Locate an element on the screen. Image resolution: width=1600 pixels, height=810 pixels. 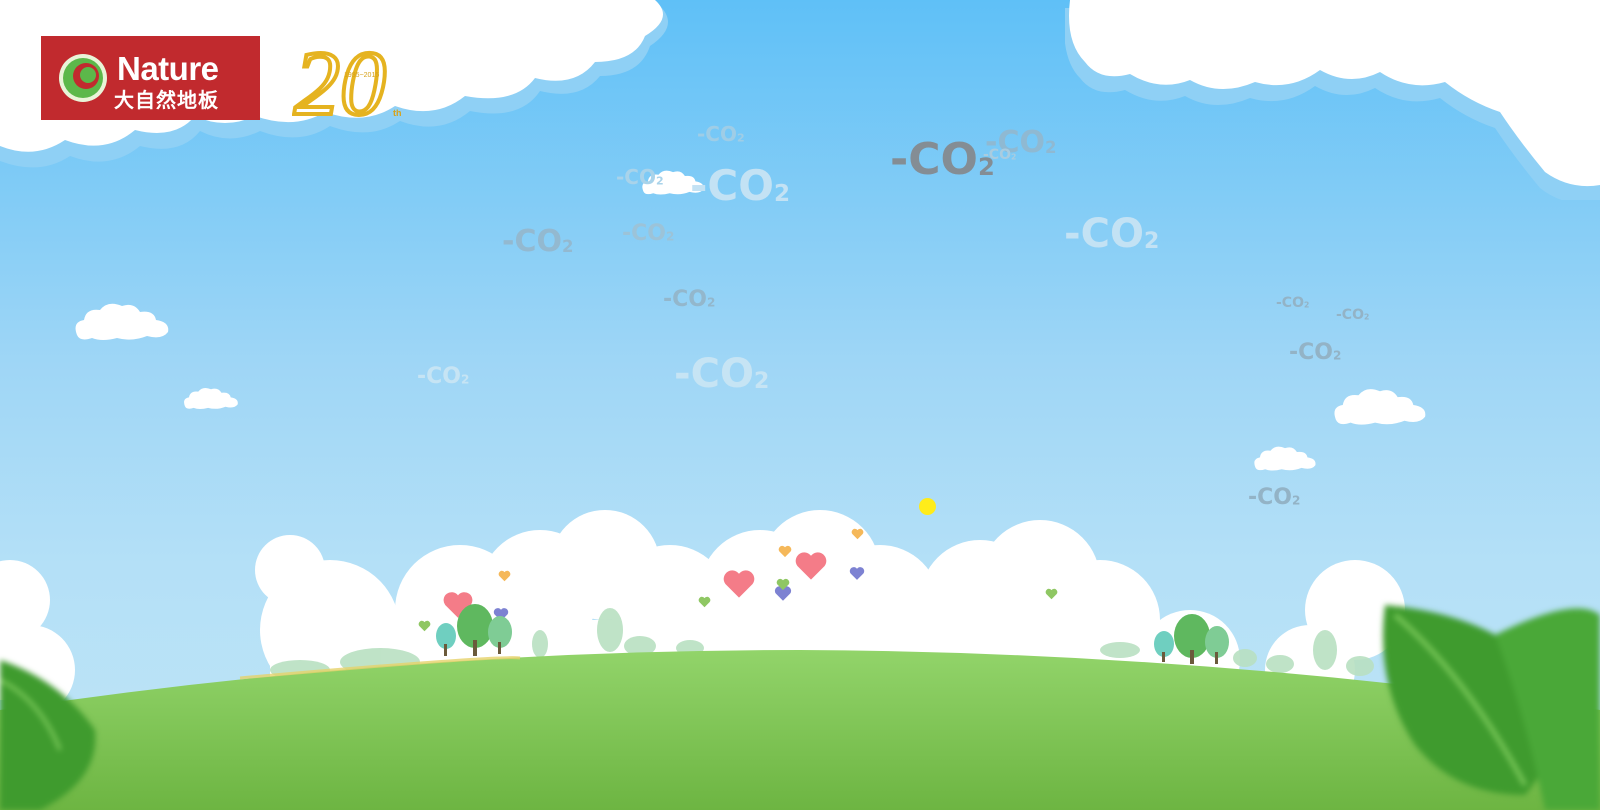
leaf-bottom-right is located at coordinates (1491, 707).